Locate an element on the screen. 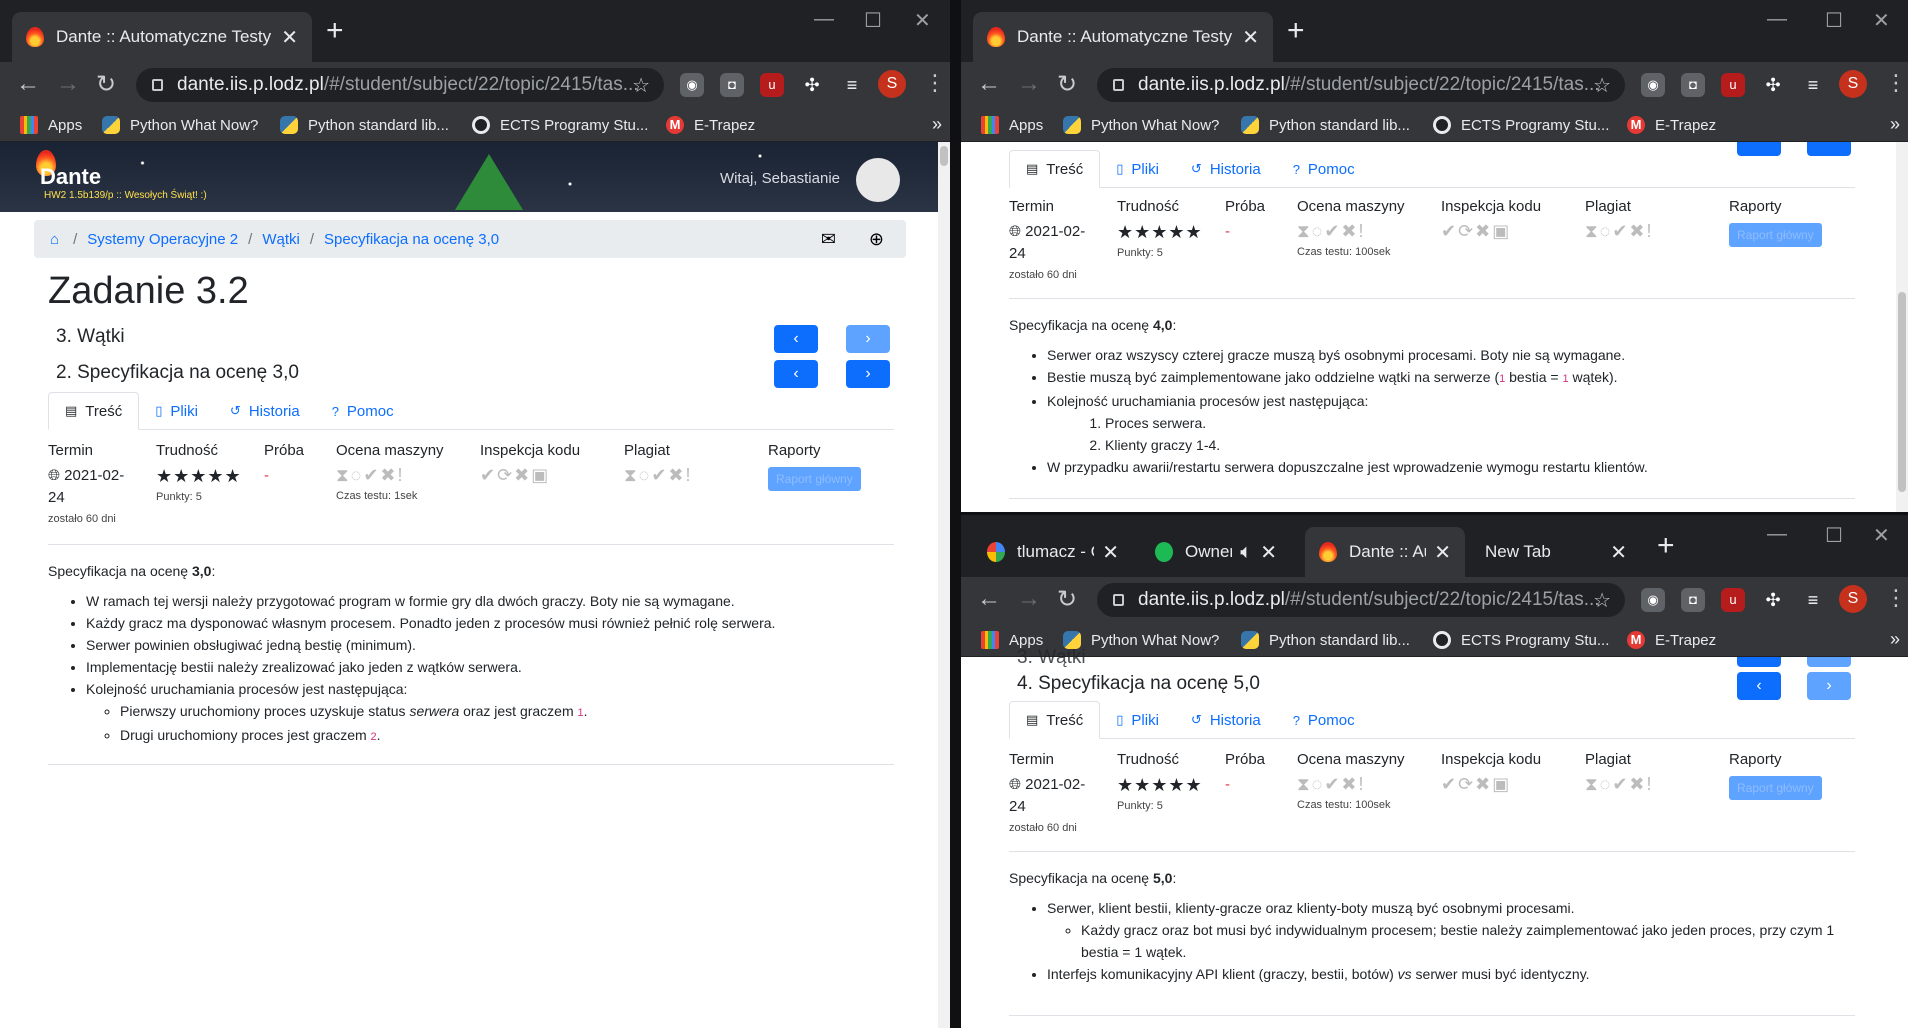  browser-tab-spotify: Owner o 🔈︎ ✕ is located at coordinates (1216, 552).